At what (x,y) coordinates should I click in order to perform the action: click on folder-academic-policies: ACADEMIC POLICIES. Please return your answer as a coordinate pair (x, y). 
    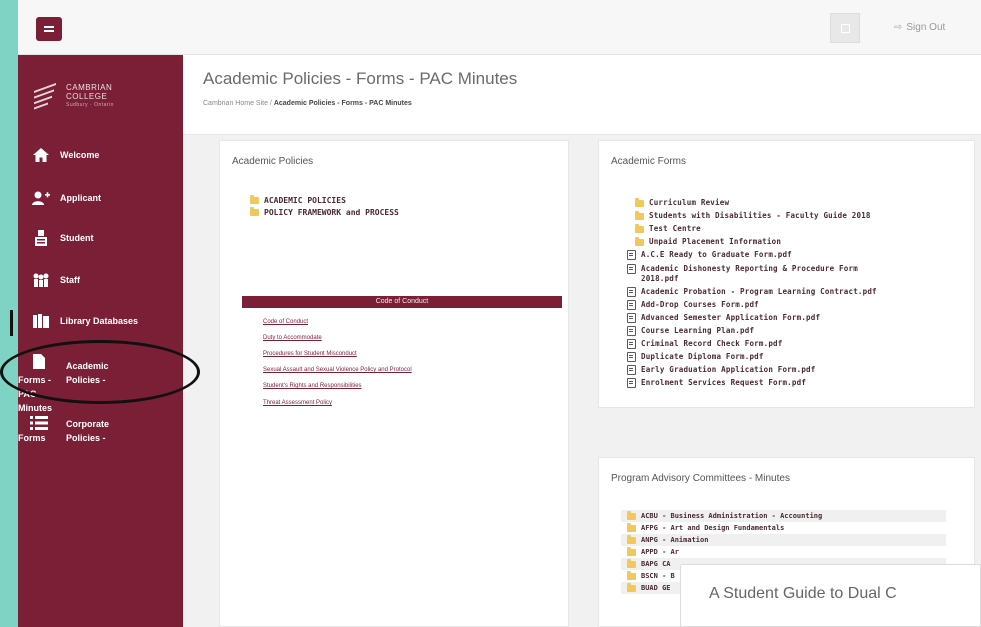
    Looking at the image, I should click on (298, 200).